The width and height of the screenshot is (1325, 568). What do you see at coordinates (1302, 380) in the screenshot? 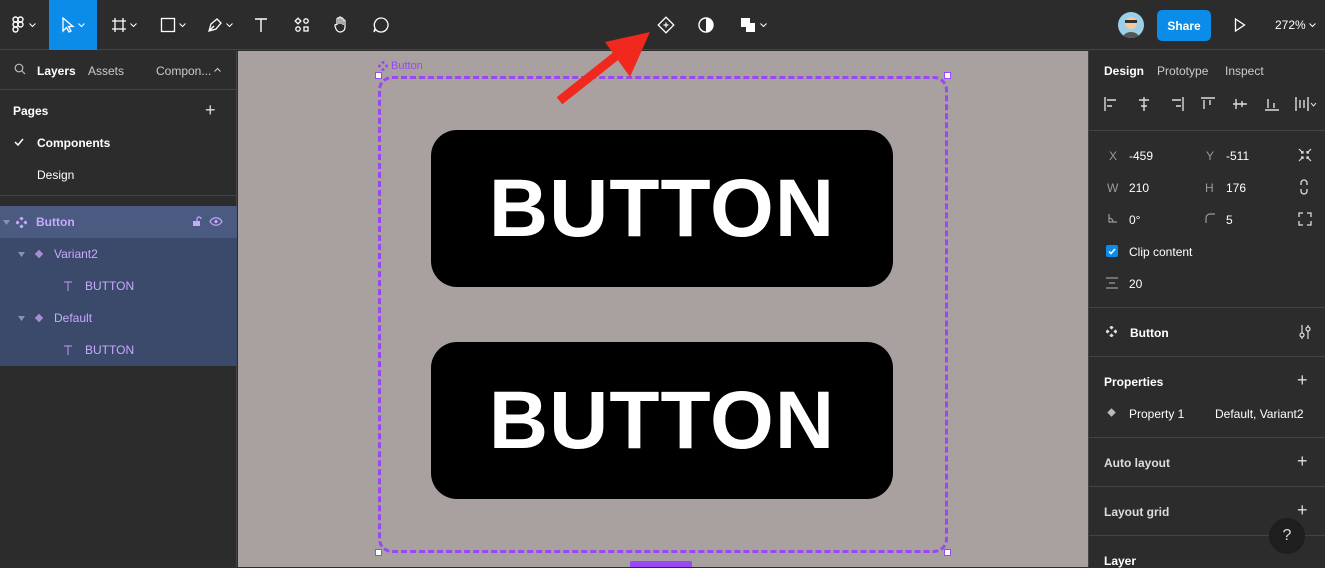
I see `add-property-icon: +` at bounding box center [1302, 380].